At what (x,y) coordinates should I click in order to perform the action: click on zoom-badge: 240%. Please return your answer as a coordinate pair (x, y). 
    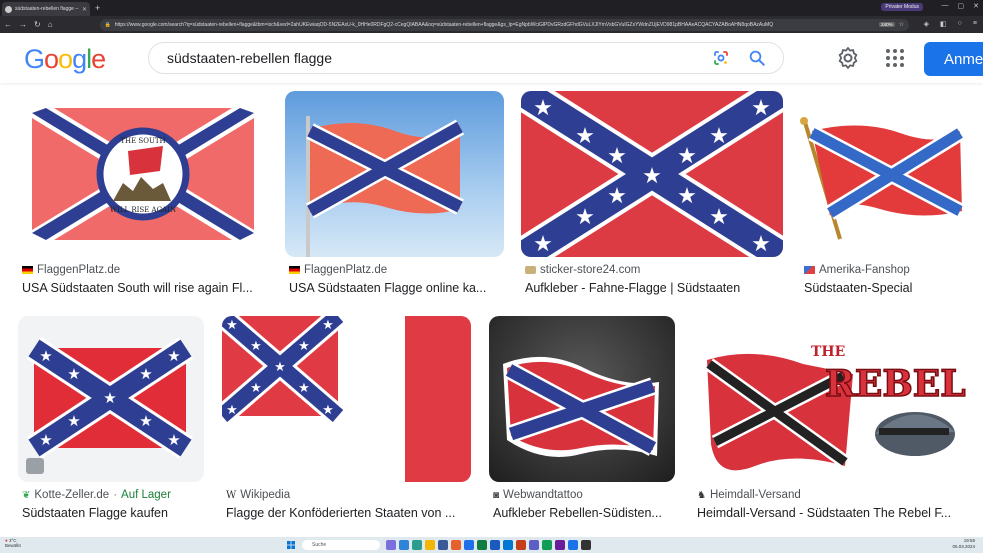
    Looking at the image, I should click on (887, 24).